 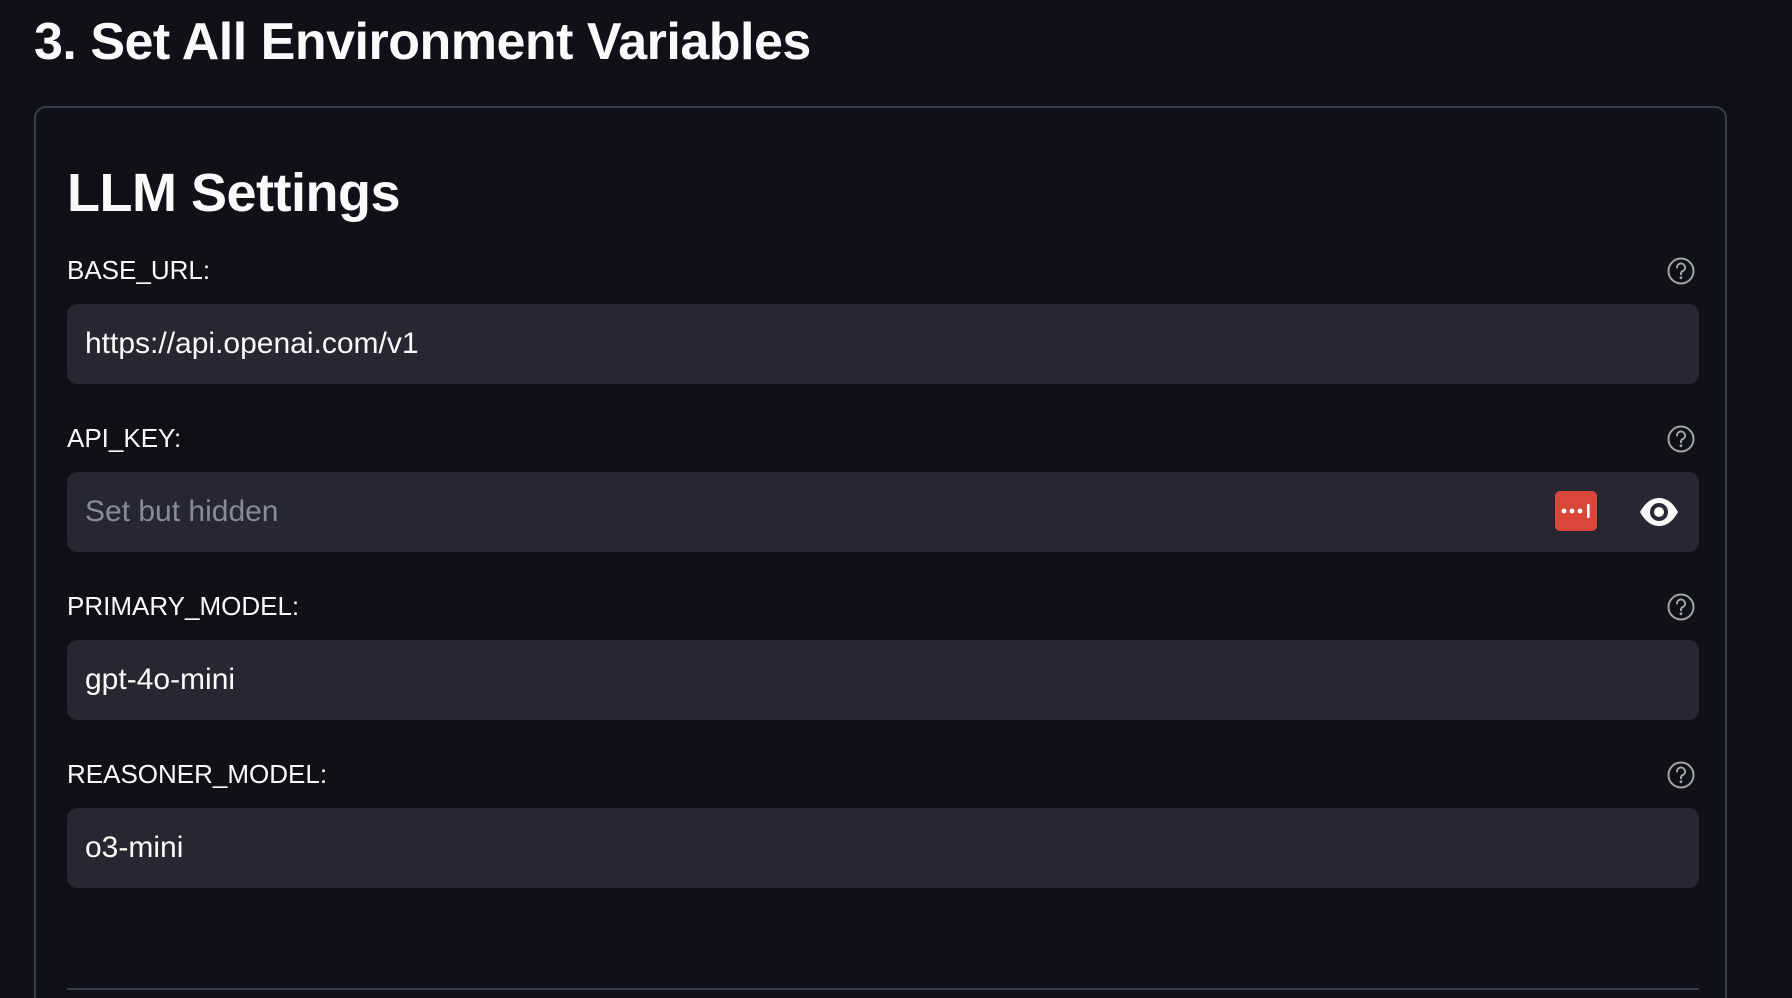 What do you see at coordinates (1659, 512) in the screenshot?
I see `eye-icon` at bounding box center [1659, 512].